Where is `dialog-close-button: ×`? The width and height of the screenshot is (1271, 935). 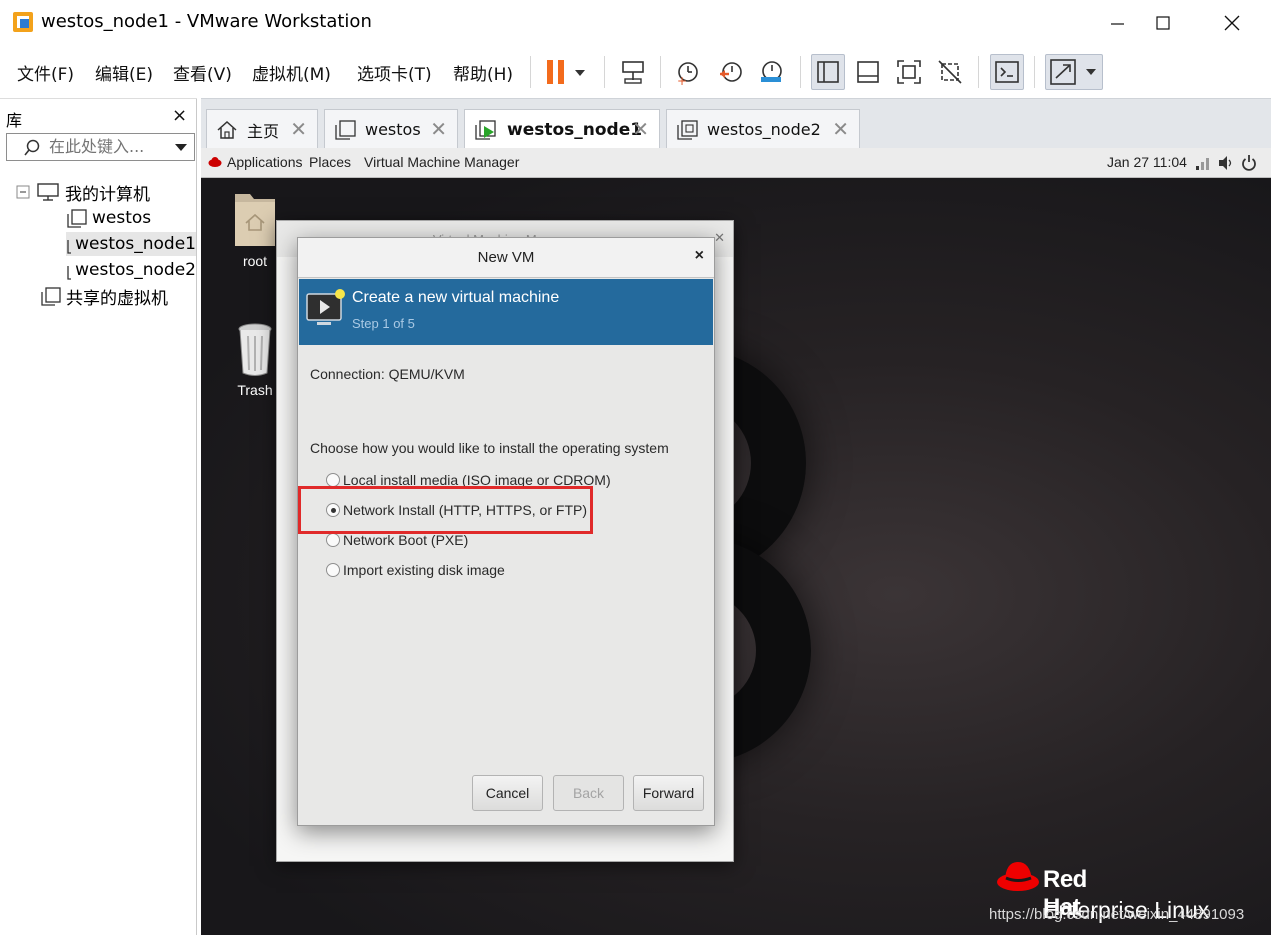 dialog-close-button: × is located at coordinates (699, 256).